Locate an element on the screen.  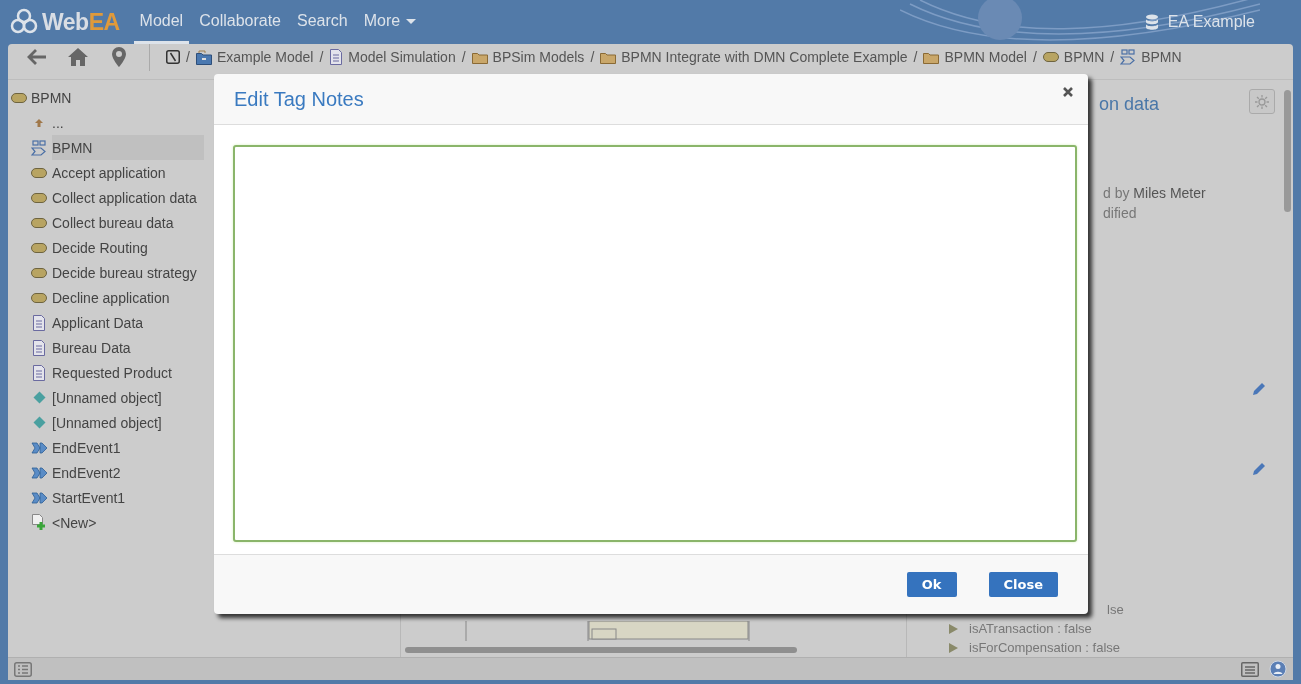
home-icon is located at coordinates (77, 57).